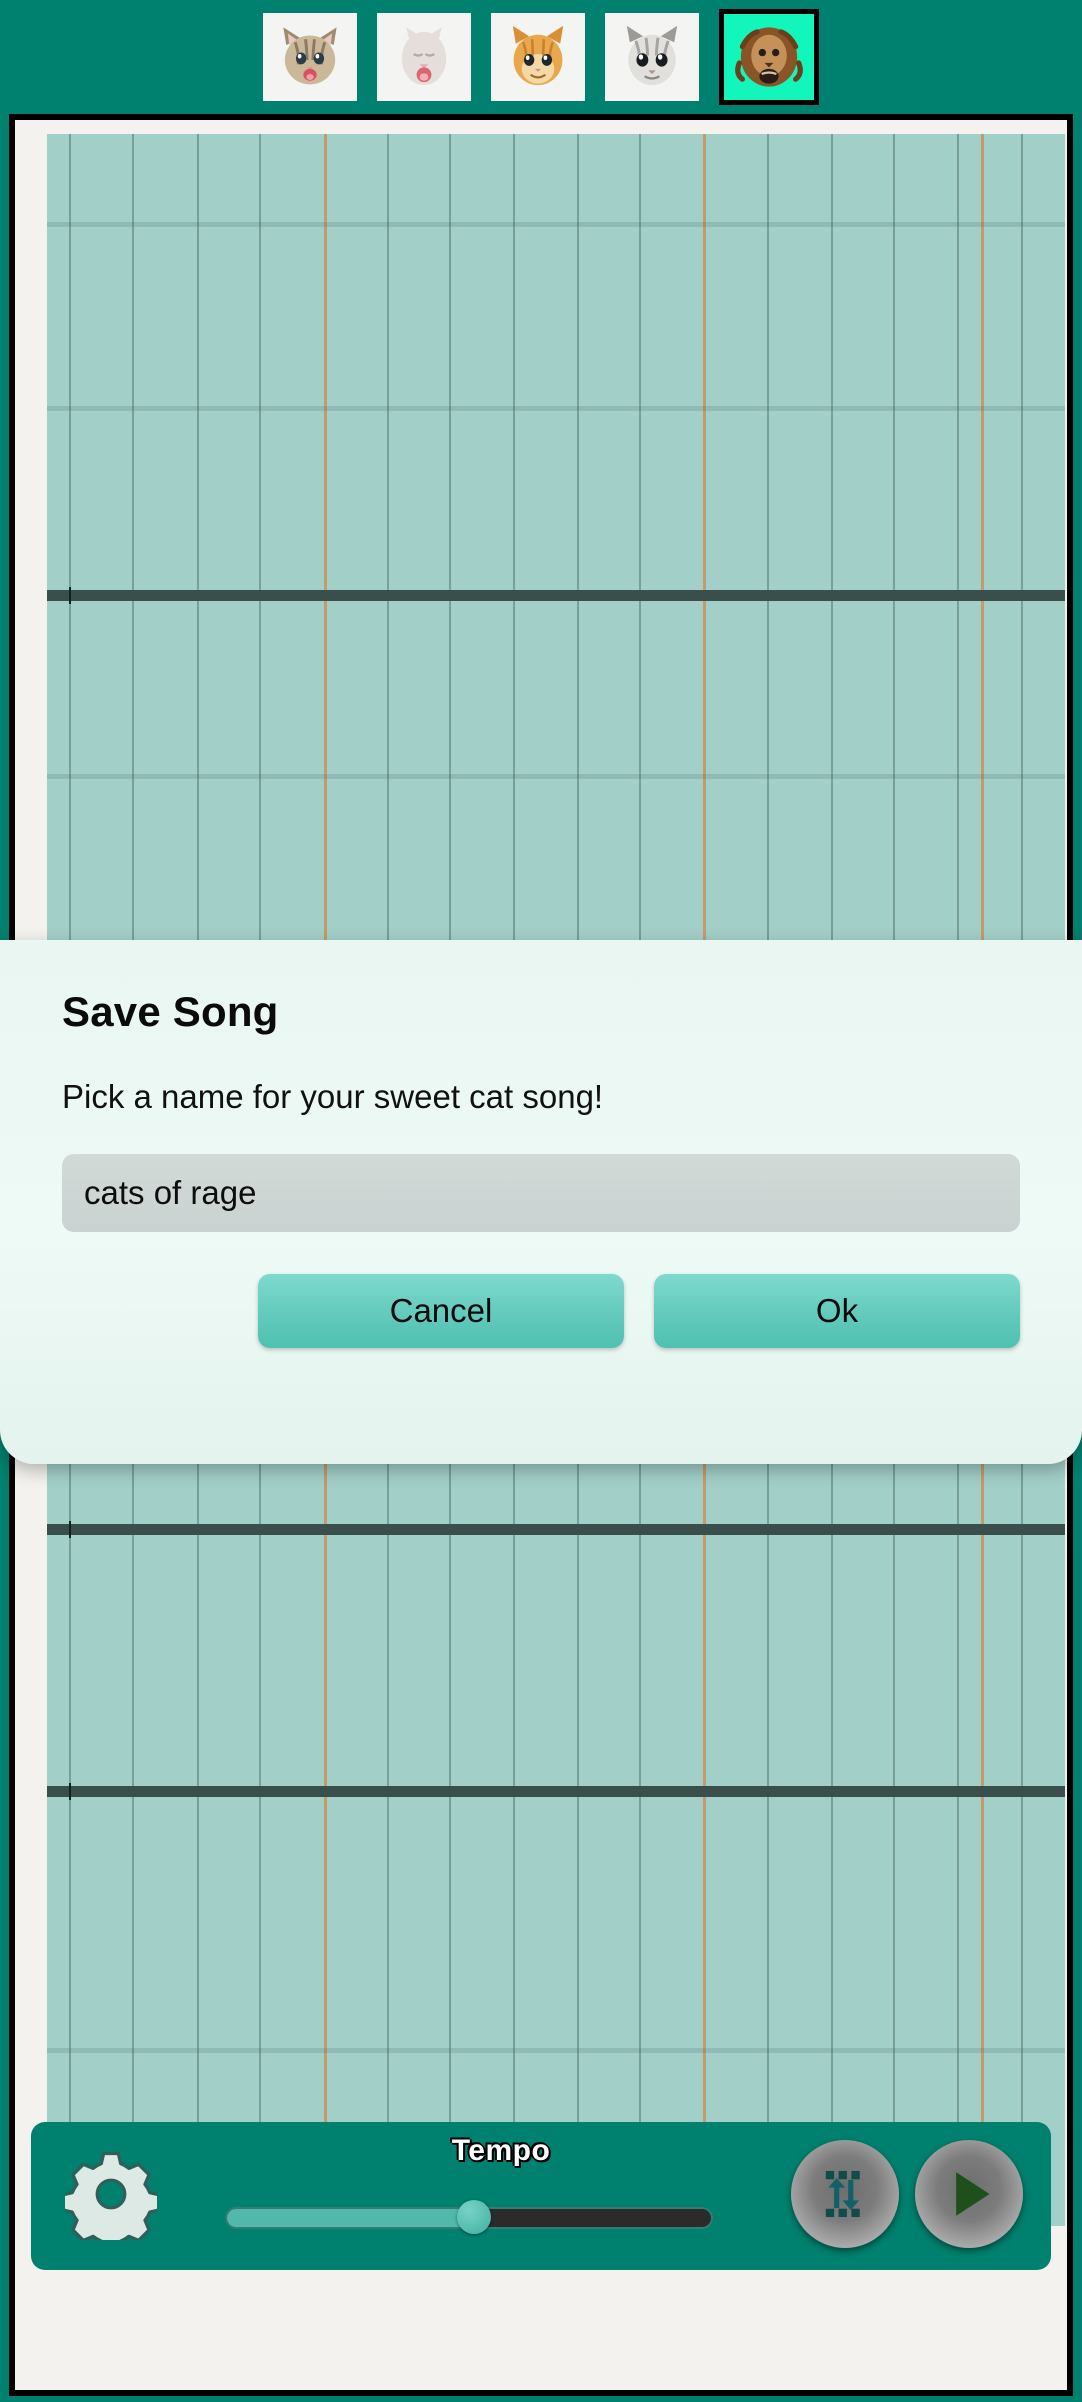 Image resolution: width=1082 pixels, height=2402 pixels. I want to click on cancel-button: Cancel, so click(441, 1311).